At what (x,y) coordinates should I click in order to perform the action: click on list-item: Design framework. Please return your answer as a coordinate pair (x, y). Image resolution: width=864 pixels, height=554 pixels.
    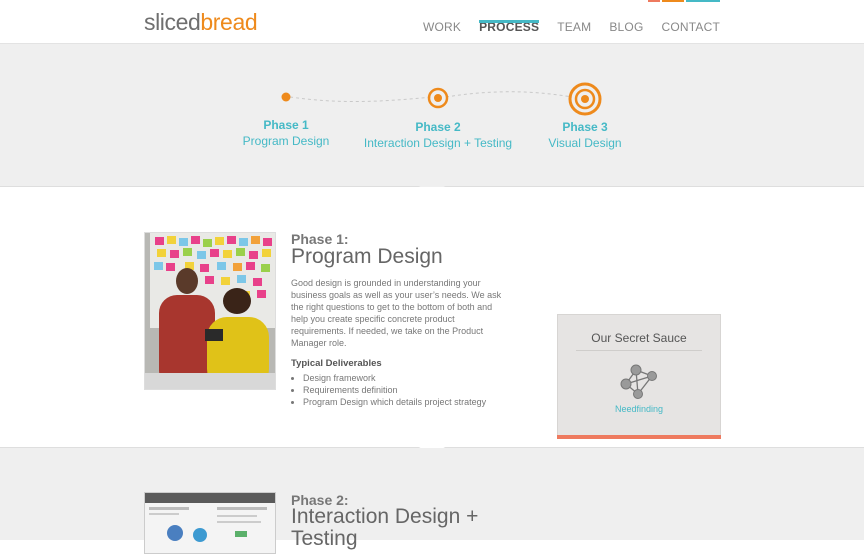
    Looking at the image, I should click on (394, 378).